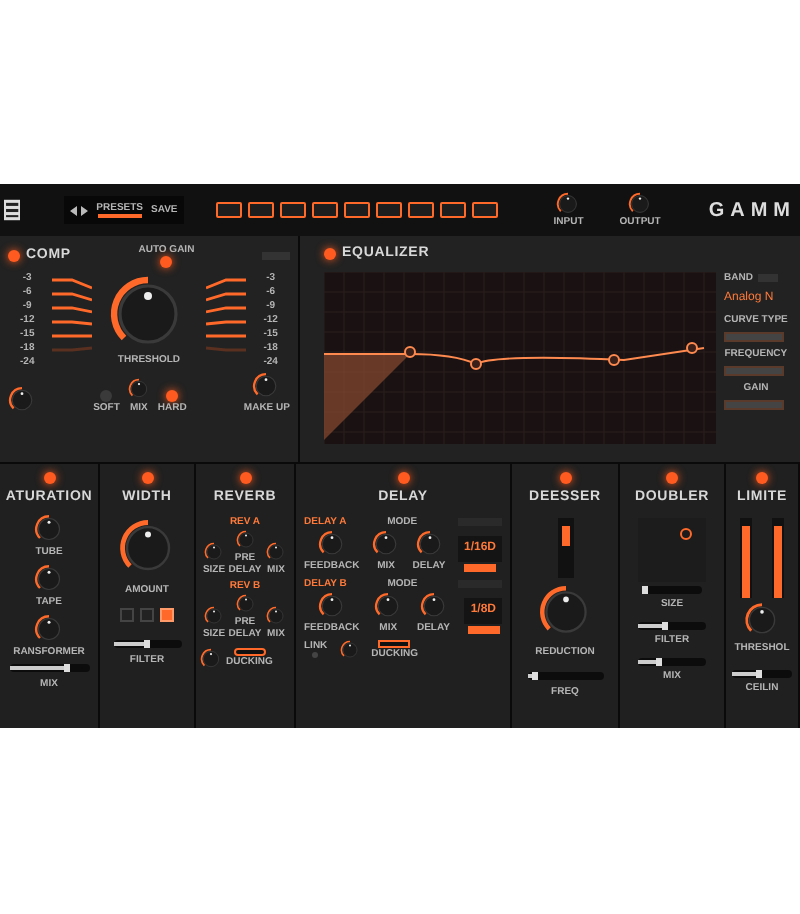  I want to click on hard-led, so click(172, 396).